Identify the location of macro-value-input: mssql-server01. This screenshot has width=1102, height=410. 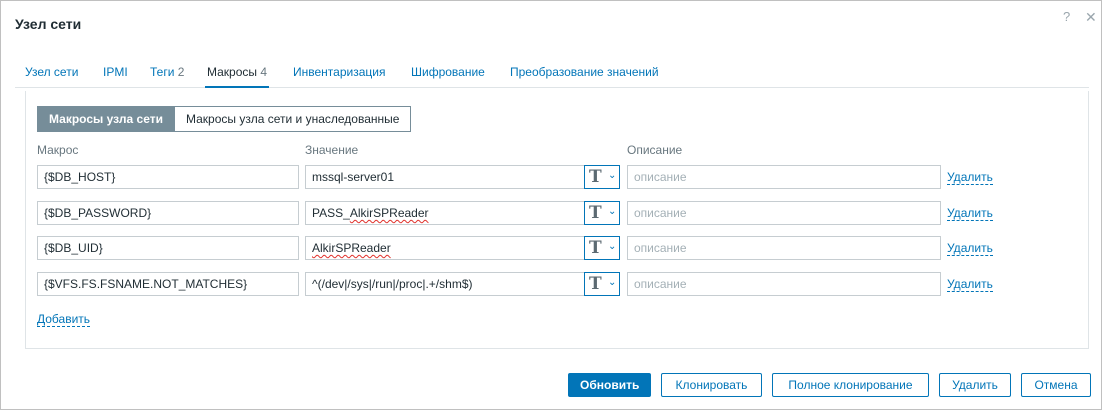
(445, 177).